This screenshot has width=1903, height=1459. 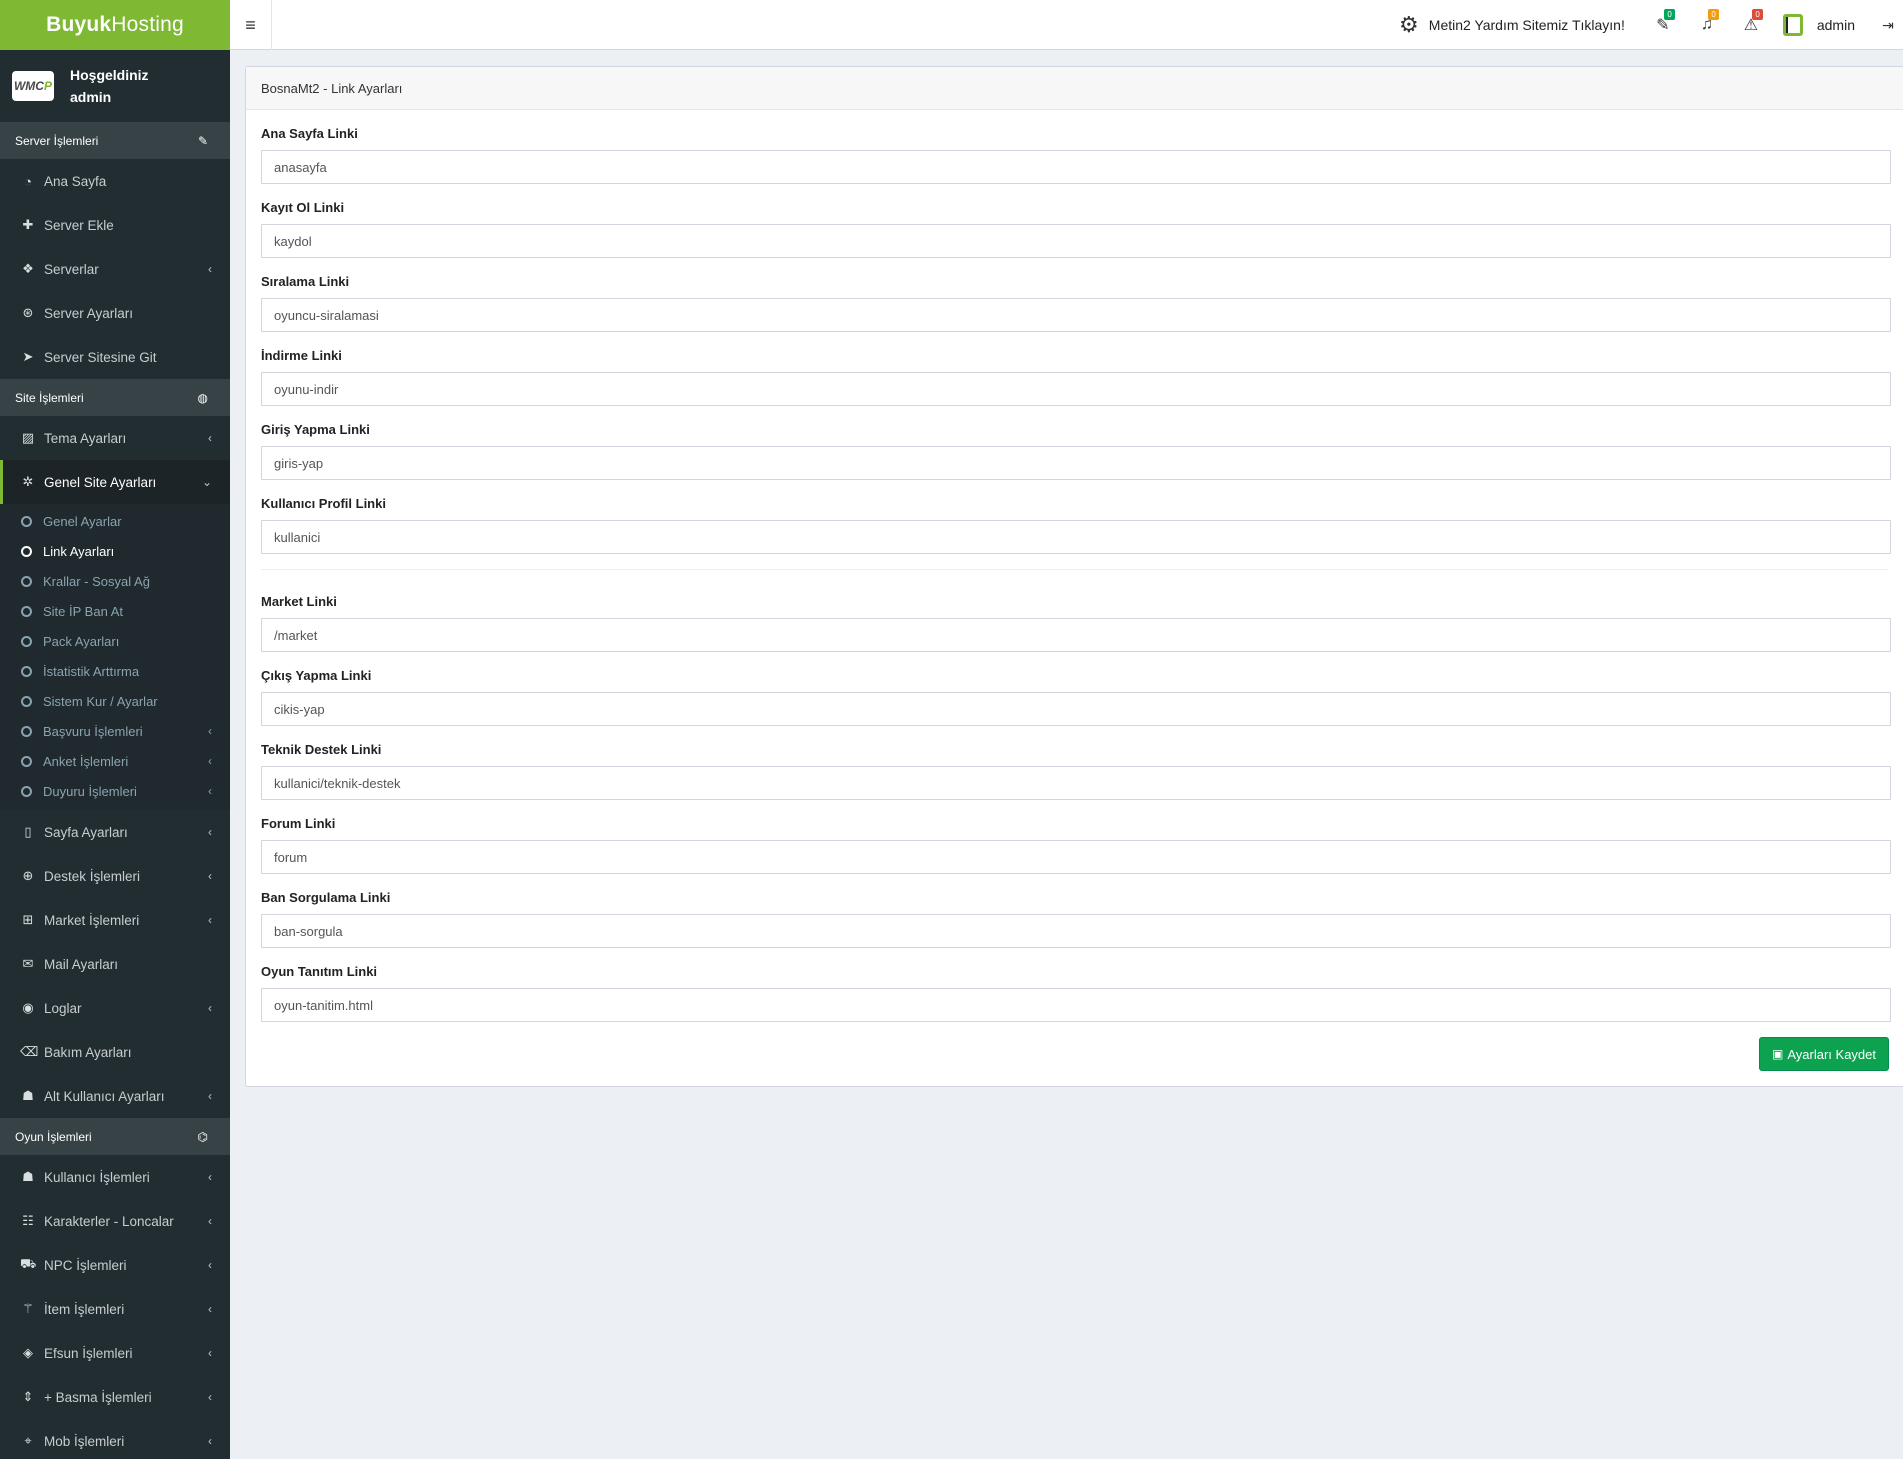 What do you see at coordinates (1074, 569) in the screenshot?
I see `form-divider` at bounding box center [1074, 569].